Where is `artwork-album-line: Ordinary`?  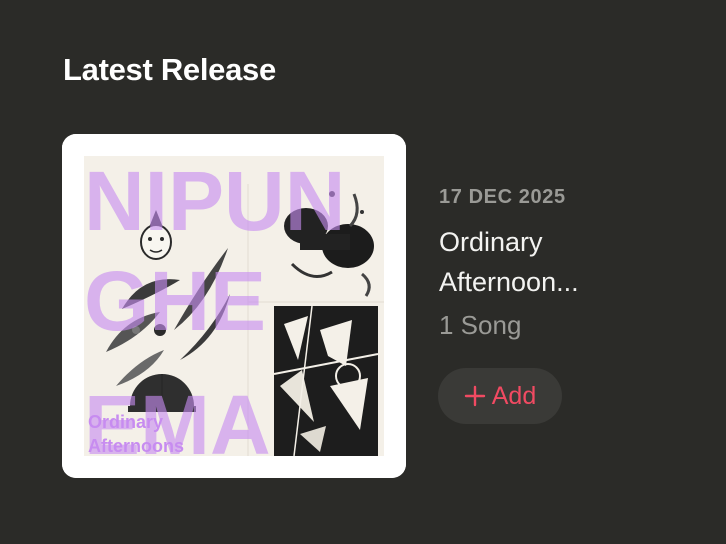
artwork-album-line: Ordinary is located at coordinates (125, 422).